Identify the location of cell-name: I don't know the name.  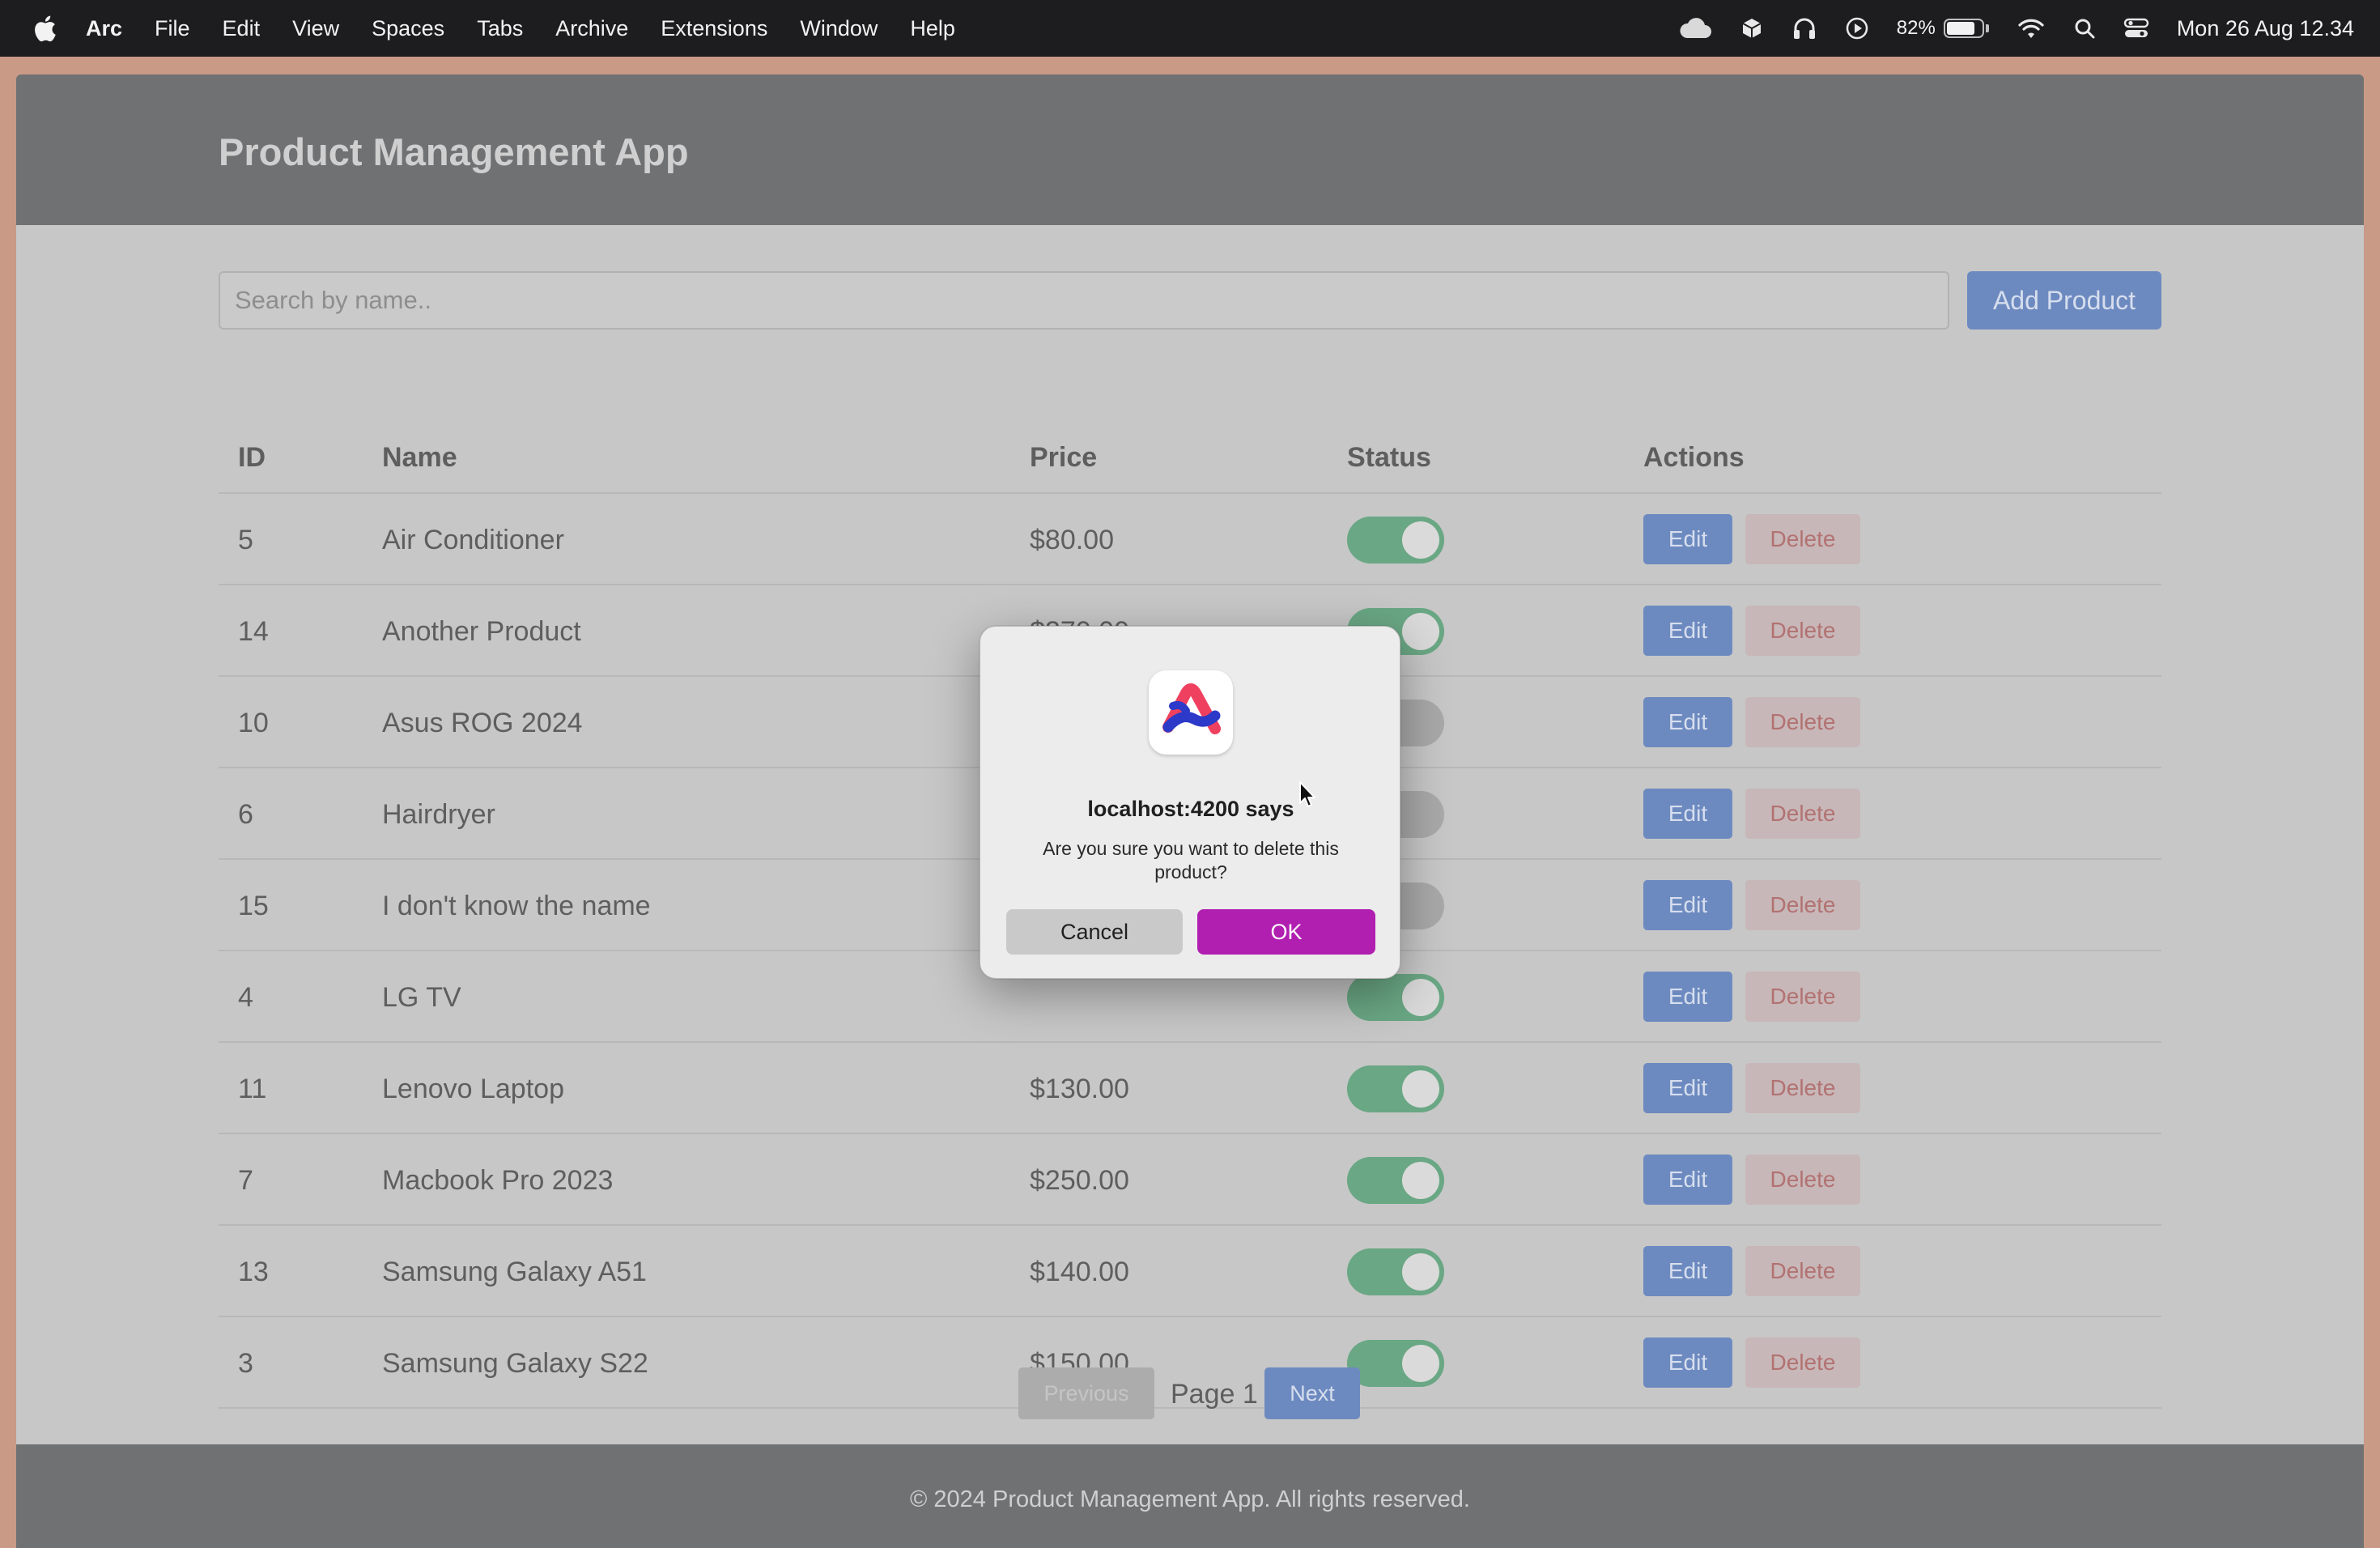
(516, 906).